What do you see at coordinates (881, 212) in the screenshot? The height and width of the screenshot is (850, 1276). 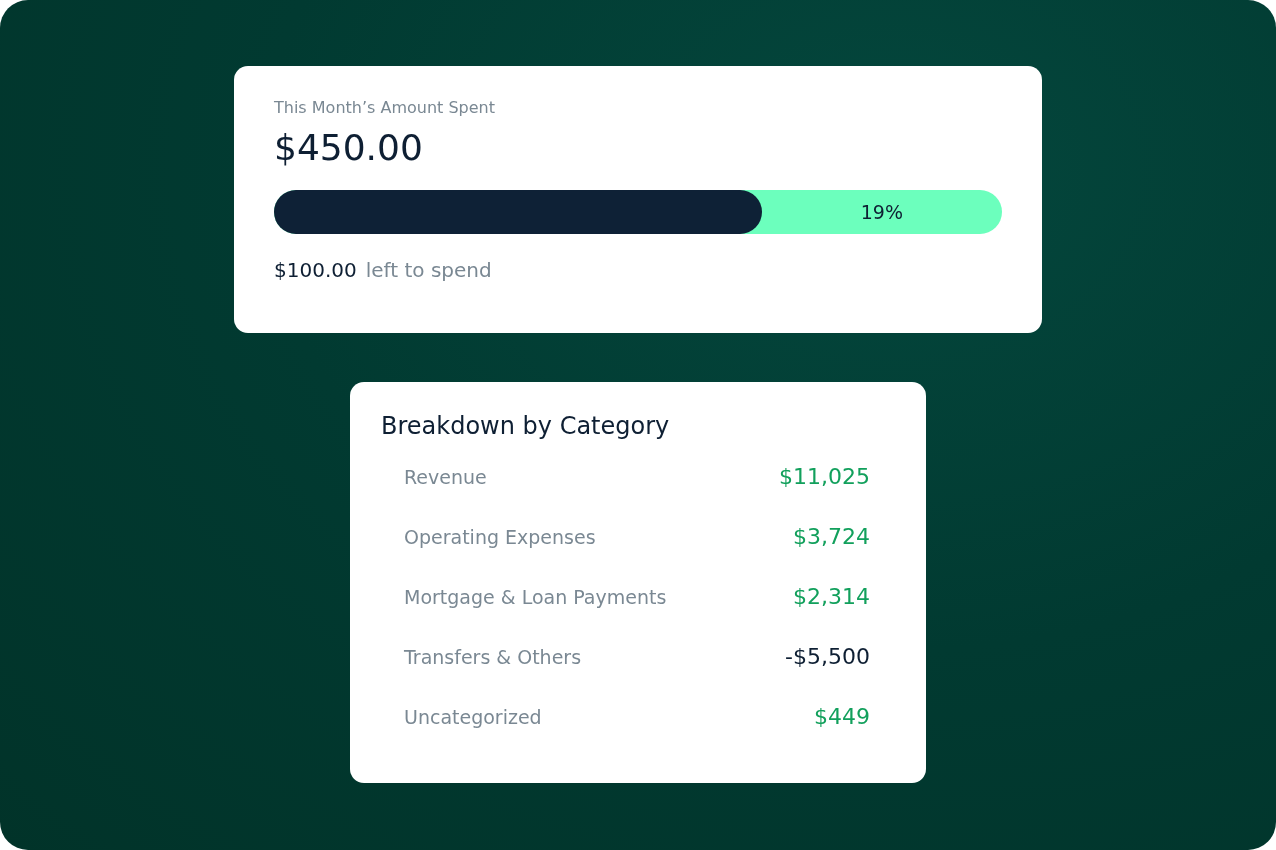 I see `progress-percent: 19%` at bounding box center [881, 212].